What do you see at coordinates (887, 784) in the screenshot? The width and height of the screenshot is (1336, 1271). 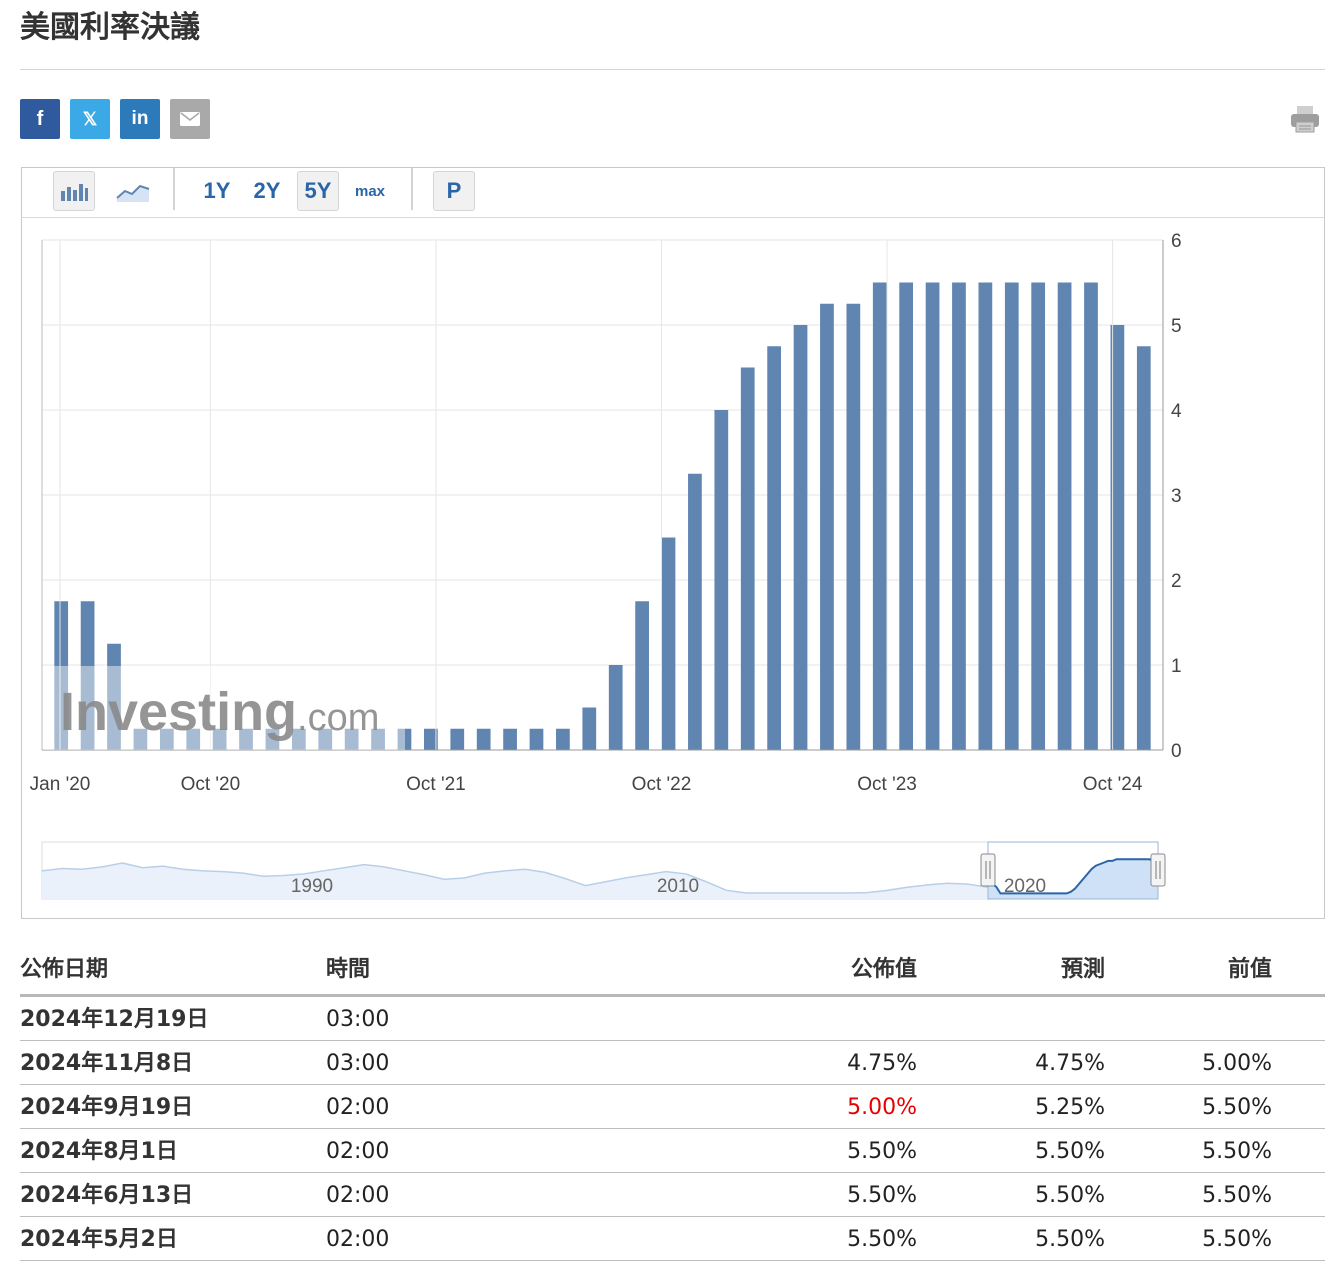 I see `x-tick-label: Oct '23` at bounding box center [887, 784].